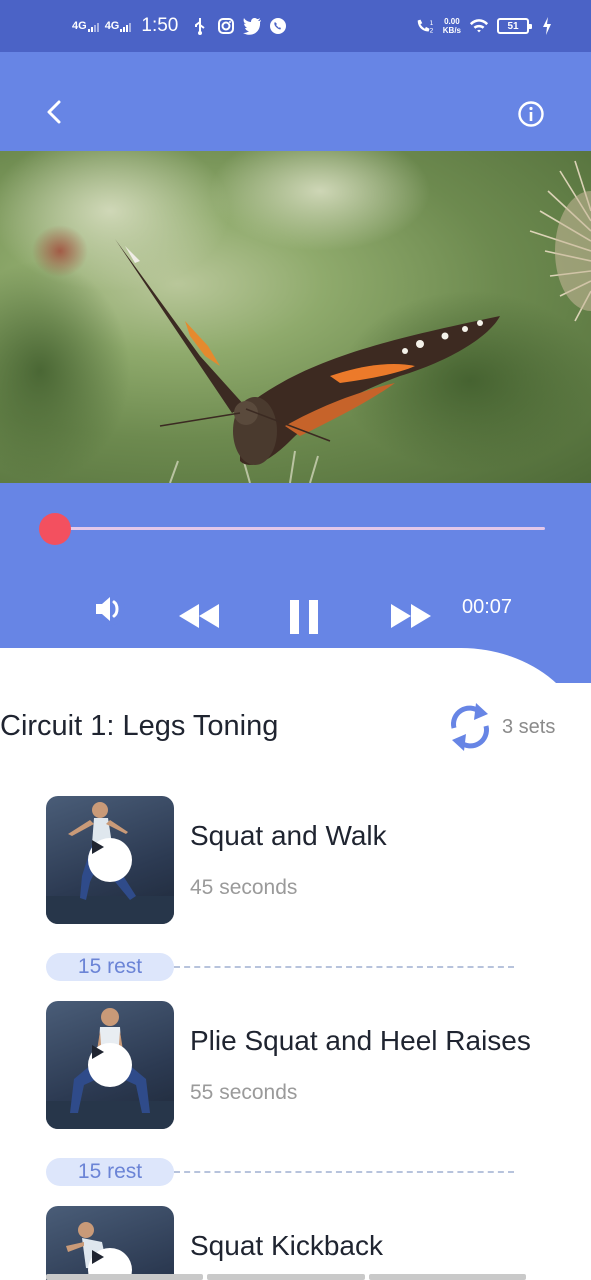 The width and height of the screenshot is (591, 1280). I want to click on seek-bar-track, so click(300, 528).